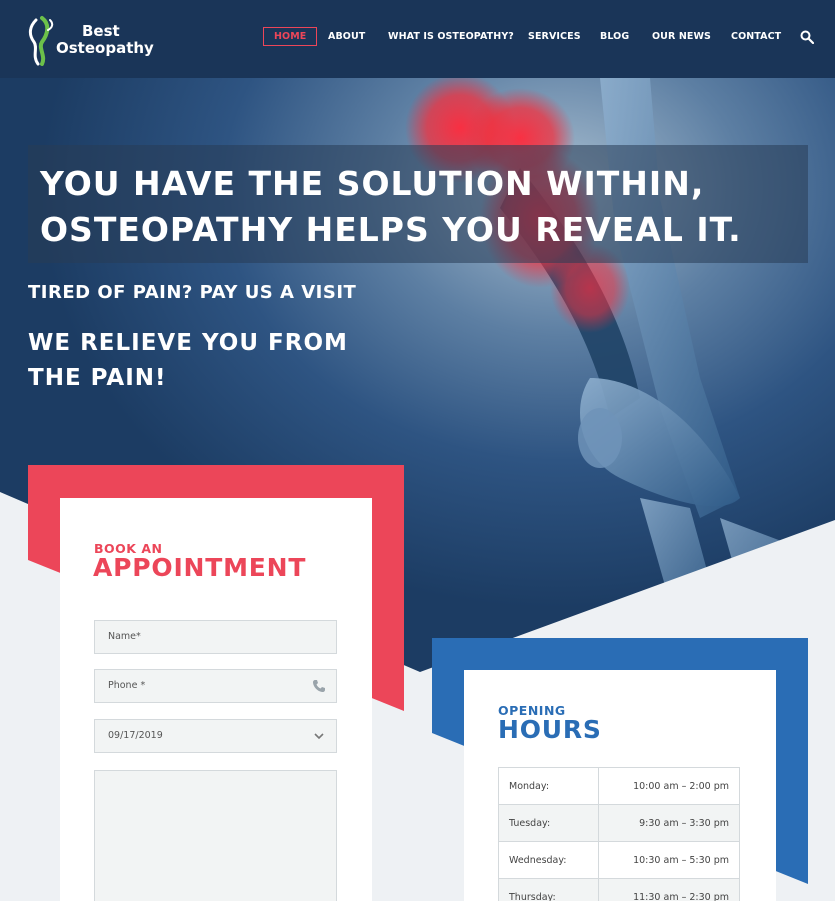 The image size is (835, 901). I want to click on appointment-heading: APPOINTMENT, so click(200, 567).